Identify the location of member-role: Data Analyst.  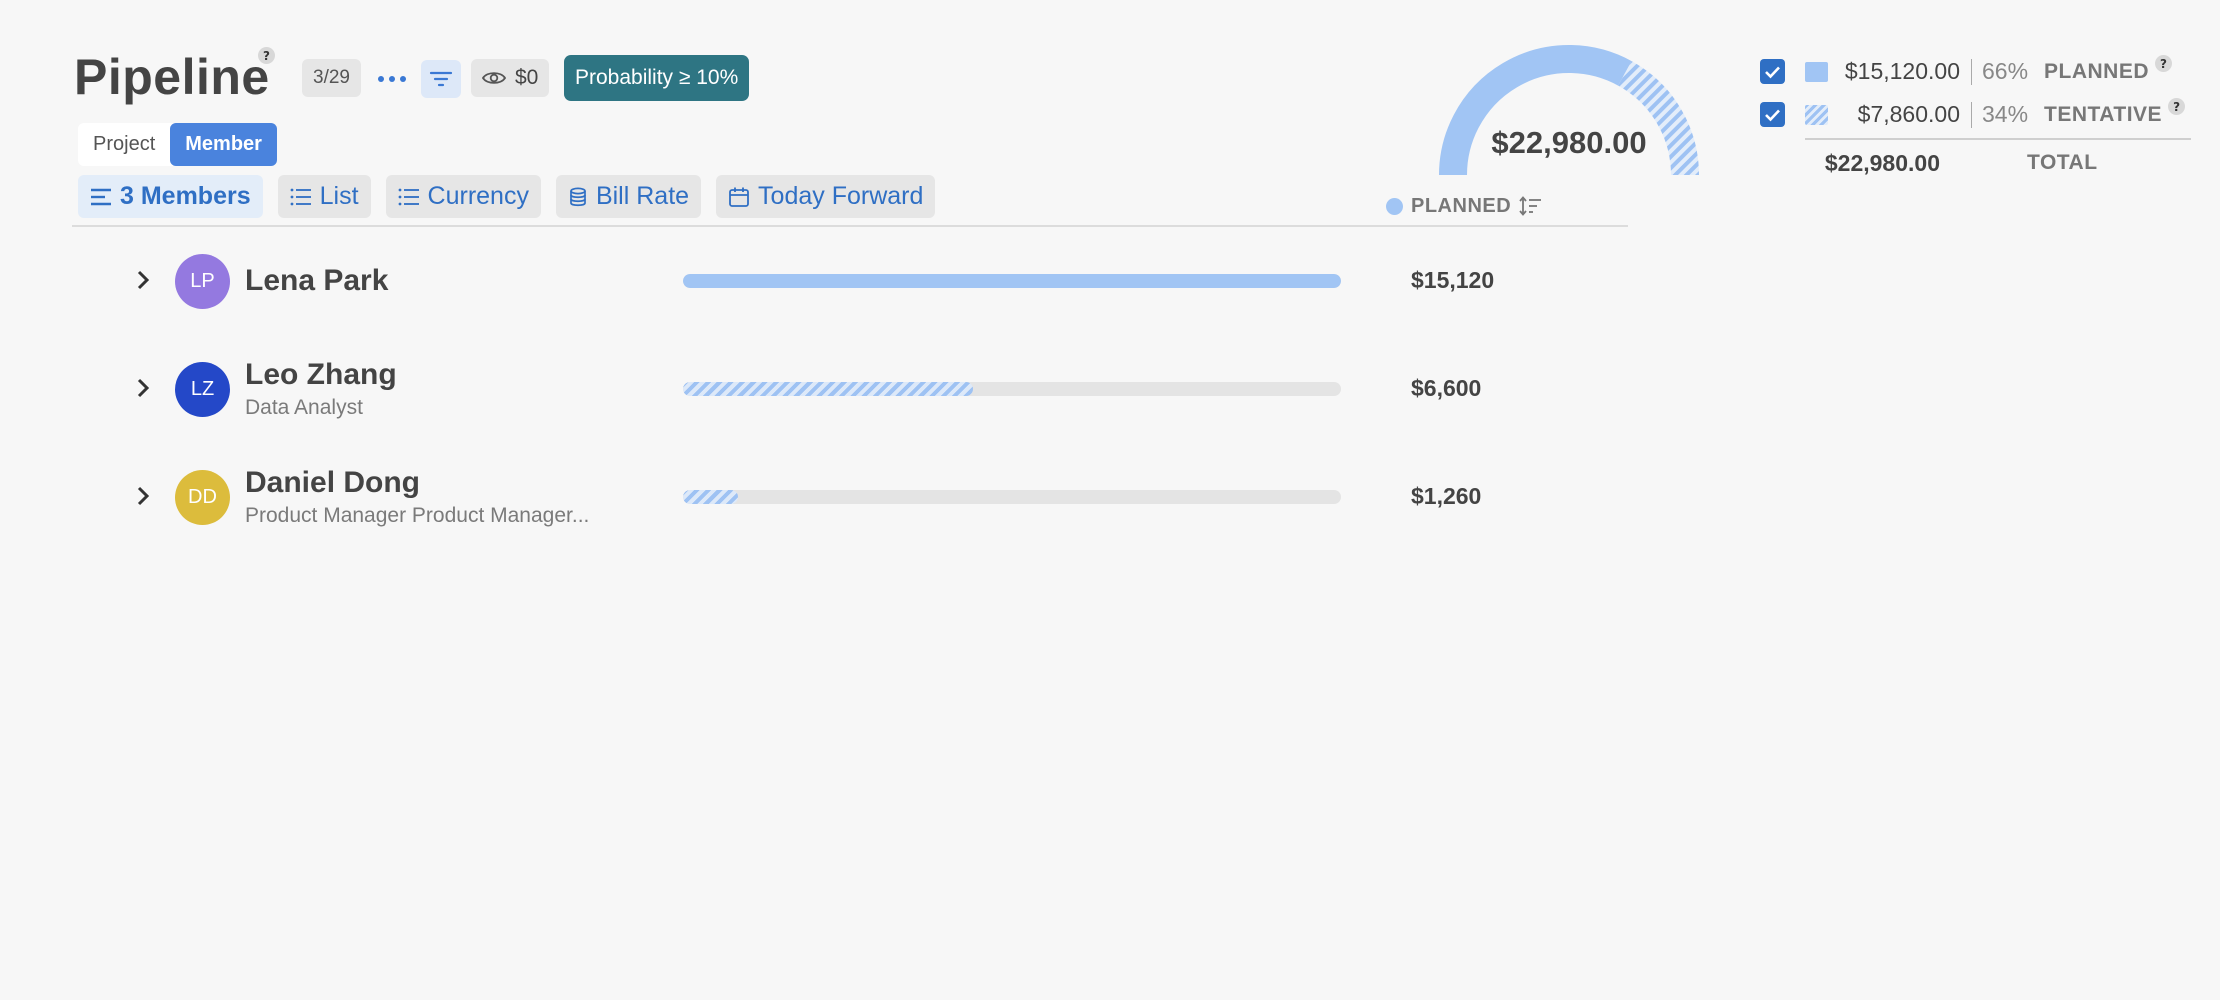
(304, 407).